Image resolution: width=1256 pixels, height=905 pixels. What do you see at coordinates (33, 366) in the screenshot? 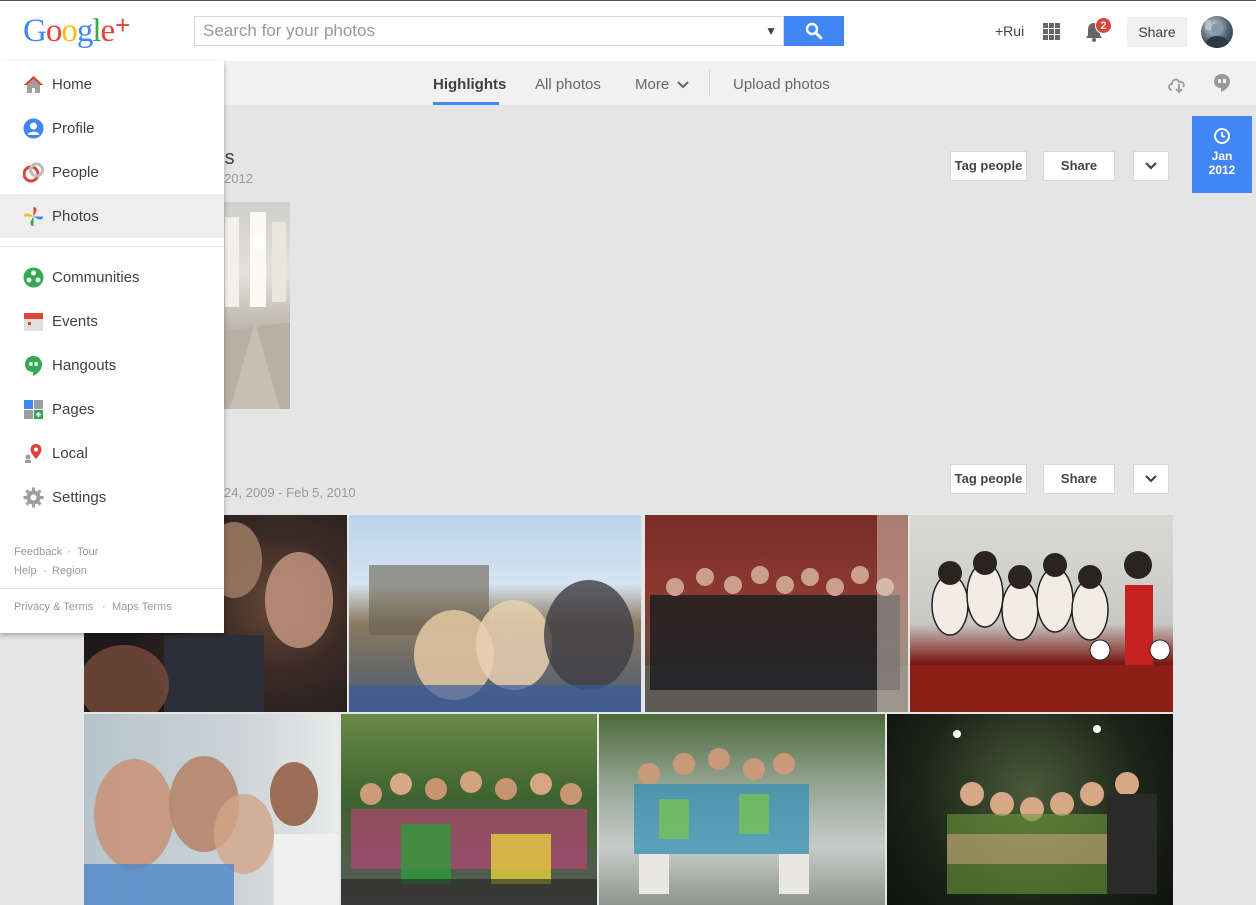
I see `hangouts-icon` at bounding box center [33, 366].